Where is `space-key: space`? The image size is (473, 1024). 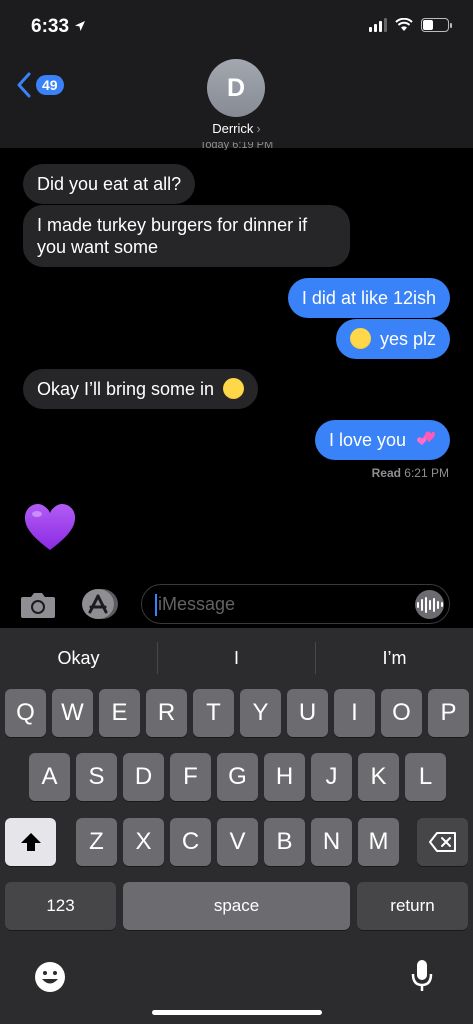
space-key: space is located at coordinates (236, 906).